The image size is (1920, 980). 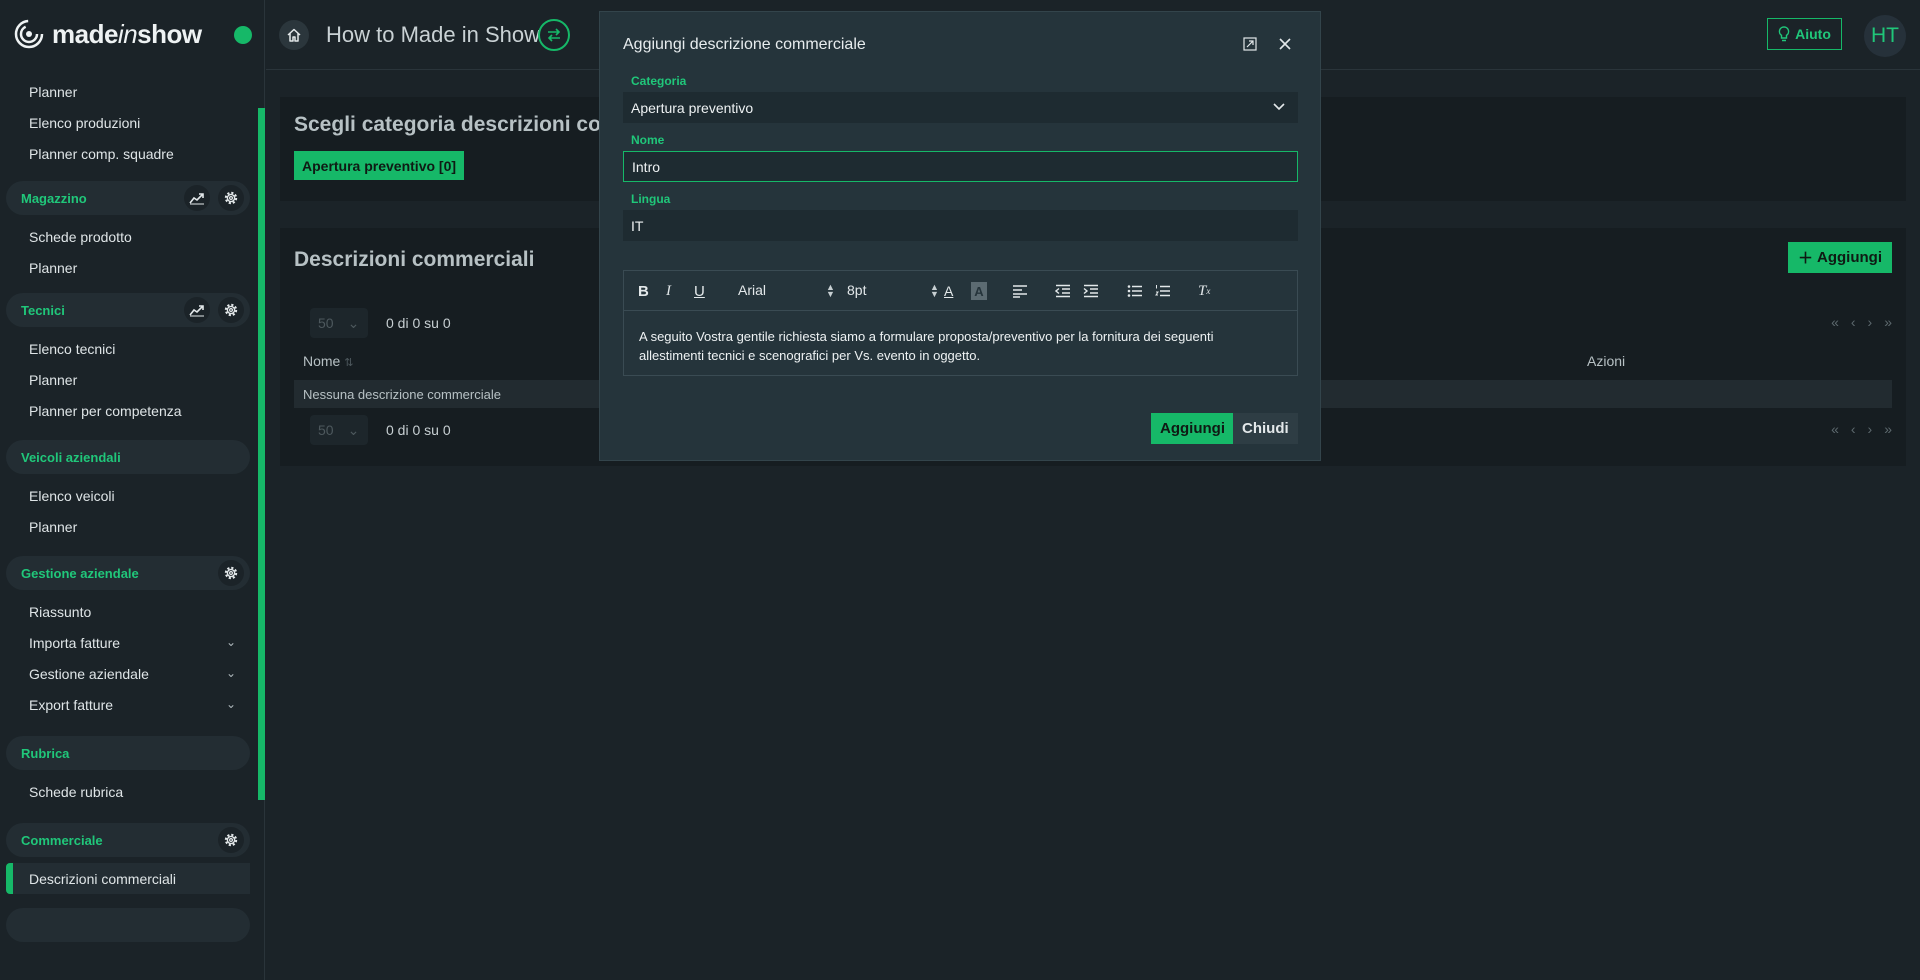 What do you see at coordinates (651, 199) in the screenshot?
I see `language-label: Lingua` at bounding box center [651, 199].